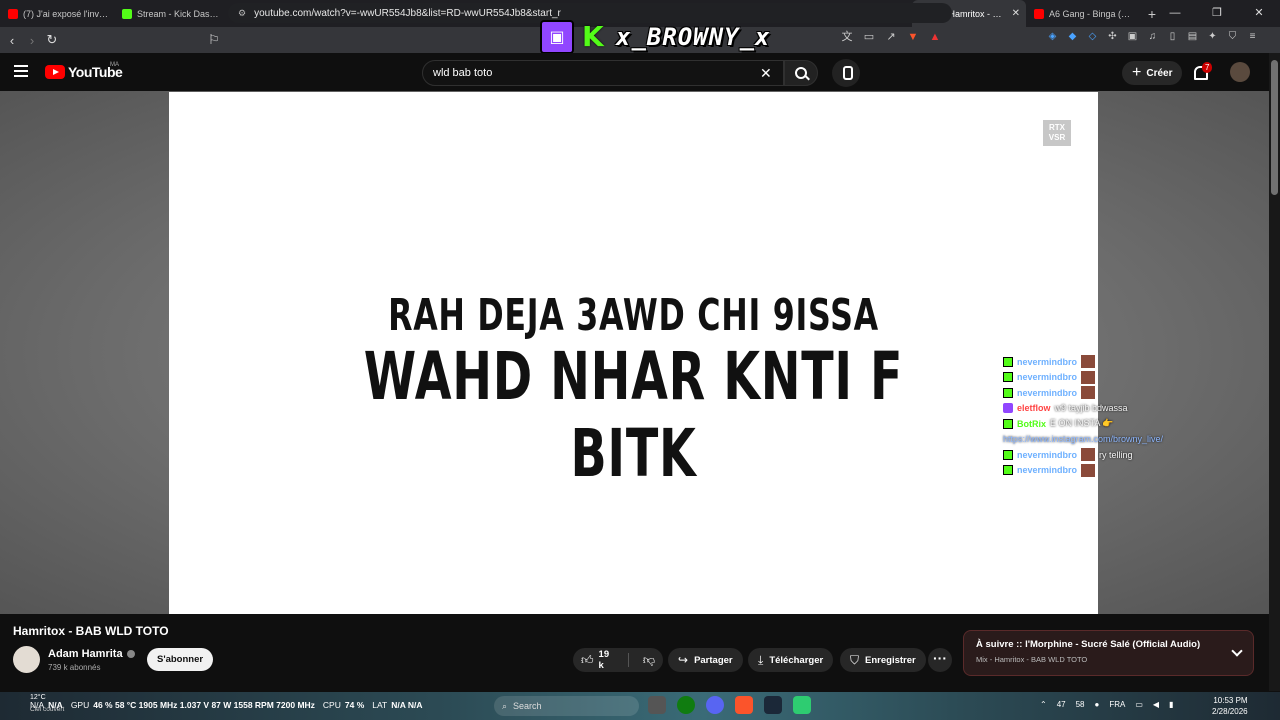 This screenshot has height=720, width=1280. I want to click on like-button: 👍︎ 19 k, so click(597, 660).